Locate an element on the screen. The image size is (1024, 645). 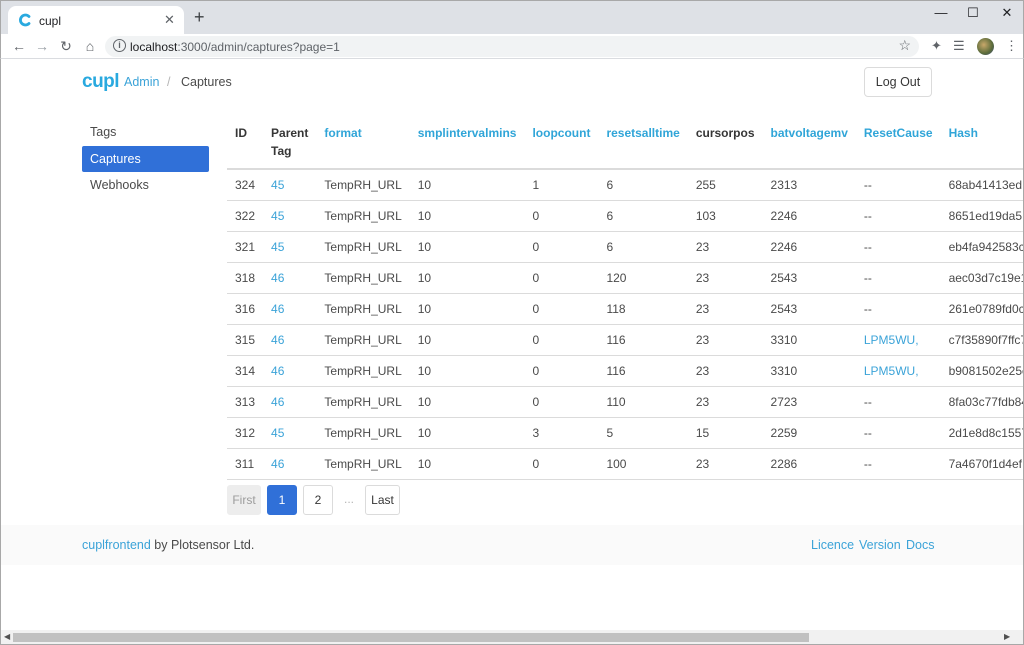
table-cell: 2723 is located at coordinates (809, 402).